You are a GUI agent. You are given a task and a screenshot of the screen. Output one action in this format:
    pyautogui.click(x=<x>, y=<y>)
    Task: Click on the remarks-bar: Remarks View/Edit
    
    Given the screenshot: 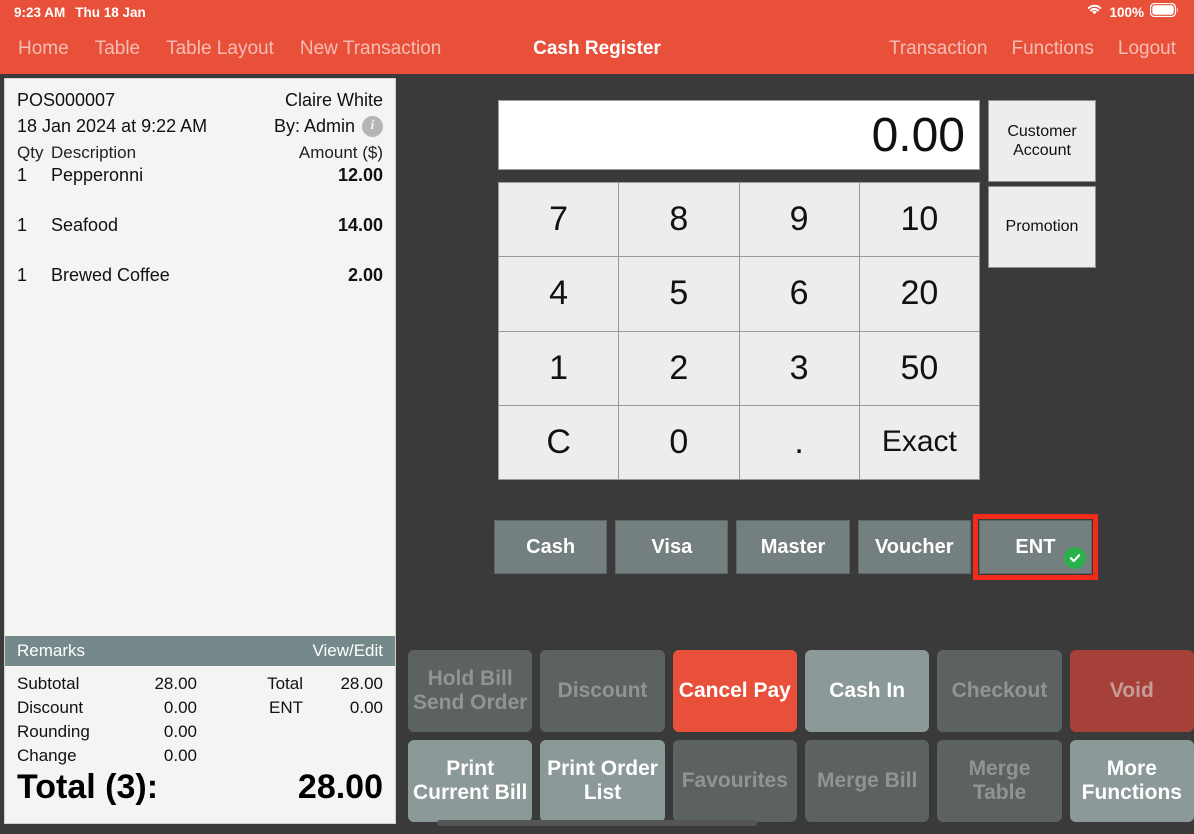 What is the action you would take?
    pyautogui.click(x=200, y=651)
    